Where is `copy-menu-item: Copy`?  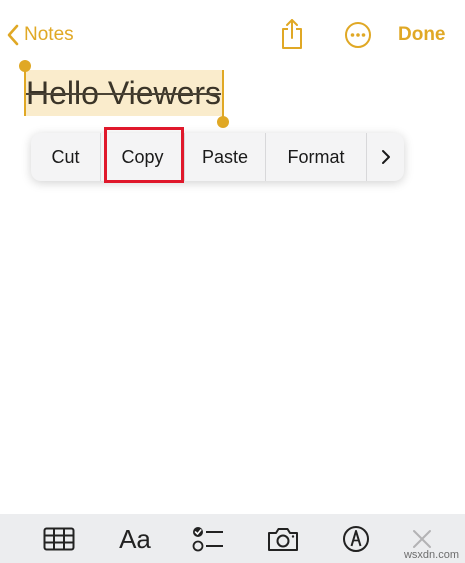
copy-menu-item: Copy is located at coordinates (143, 157).